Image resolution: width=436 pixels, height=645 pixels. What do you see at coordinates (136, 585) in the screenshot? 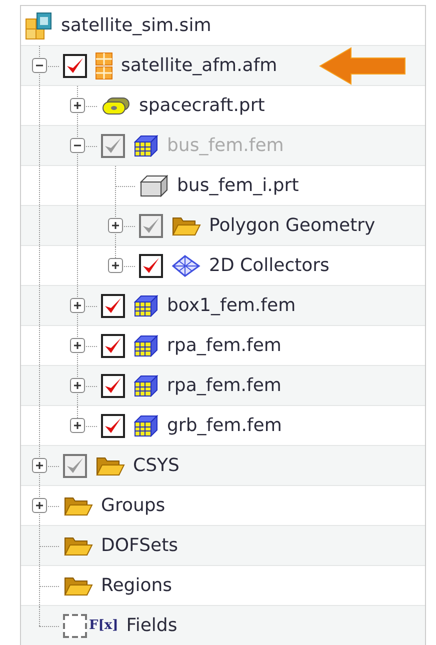
I see `tree-item-label: Regions` at bounding box center [136, 585].